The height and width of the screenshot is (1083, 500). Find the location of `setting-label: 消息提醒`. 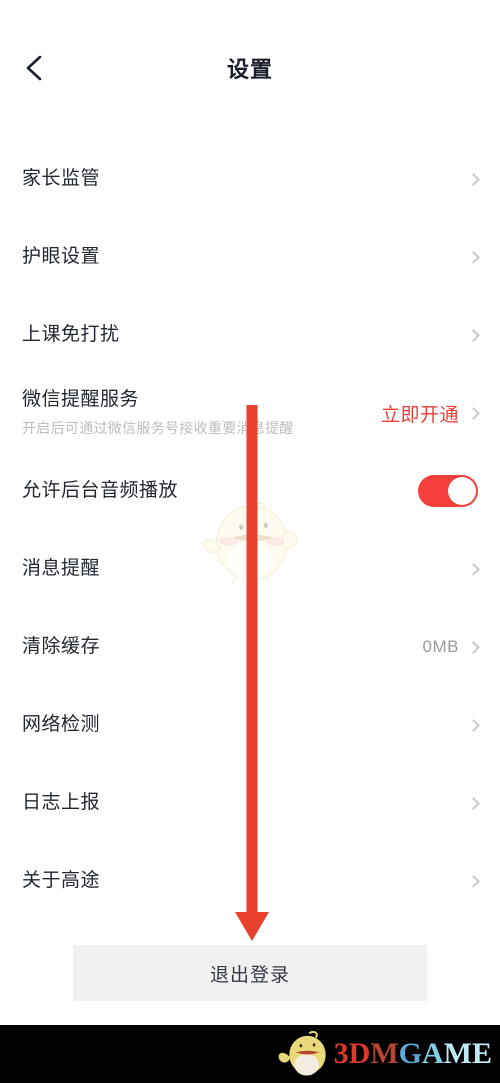

setting-label: 消息提醒 is located at coordinates (61, 569).